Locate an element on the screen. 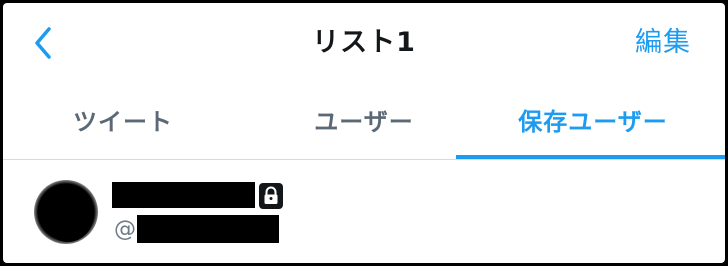  tab-users: ユーザー is located at coordinates (364, 122).